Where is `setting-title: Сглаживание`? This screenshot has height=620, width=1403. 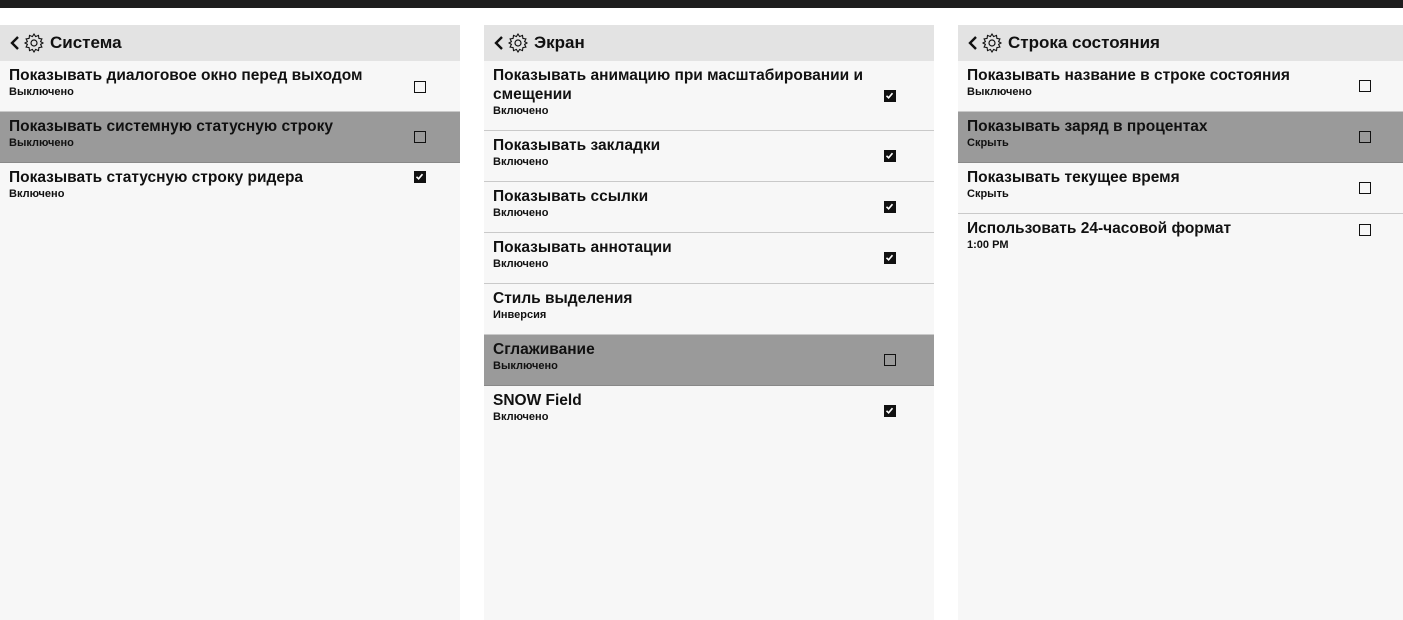
setting-title: Сглаживание is located at coordinates (544, 349).